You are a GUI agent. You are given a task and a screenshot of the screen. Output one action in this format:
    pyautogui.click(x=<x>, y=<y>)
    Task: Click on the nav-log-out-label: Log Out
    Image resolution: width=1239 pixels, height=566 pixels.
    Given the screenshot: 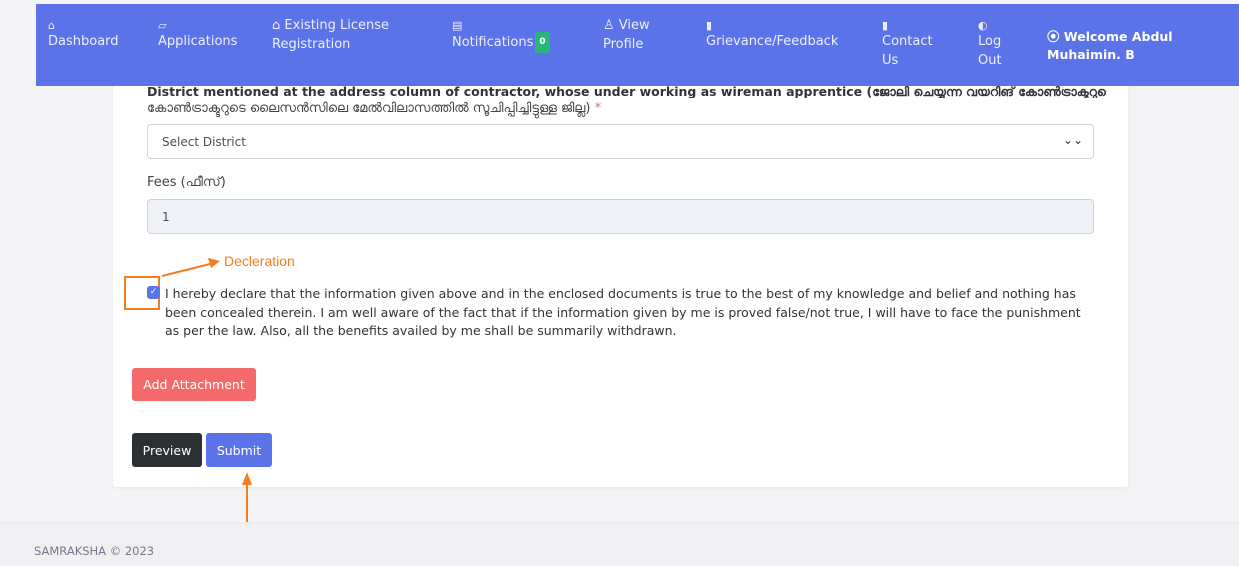 What is the action you would take?
    pyautogui.click(x=990, y=51)
    